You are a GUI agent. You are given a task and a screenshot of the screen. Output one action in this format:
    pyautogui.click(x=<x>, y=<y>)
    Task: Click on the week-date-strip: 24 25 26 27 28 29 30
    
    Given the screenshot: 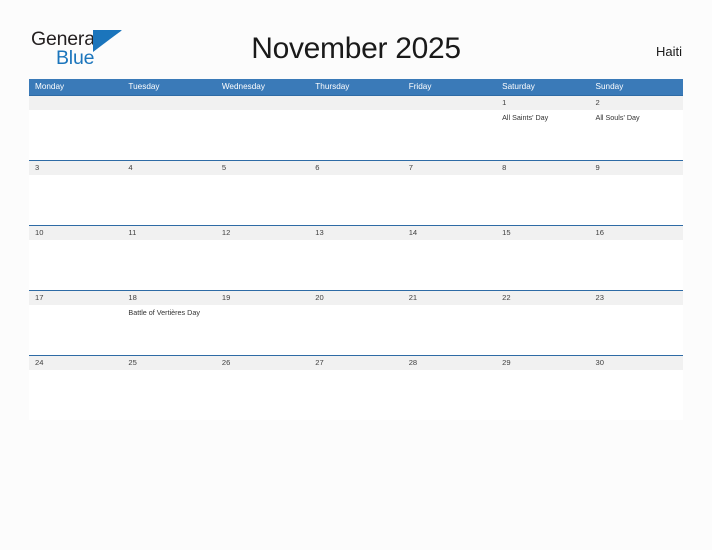 What is the action you would take?
    pyautogui.click(x=356, y=363)
    